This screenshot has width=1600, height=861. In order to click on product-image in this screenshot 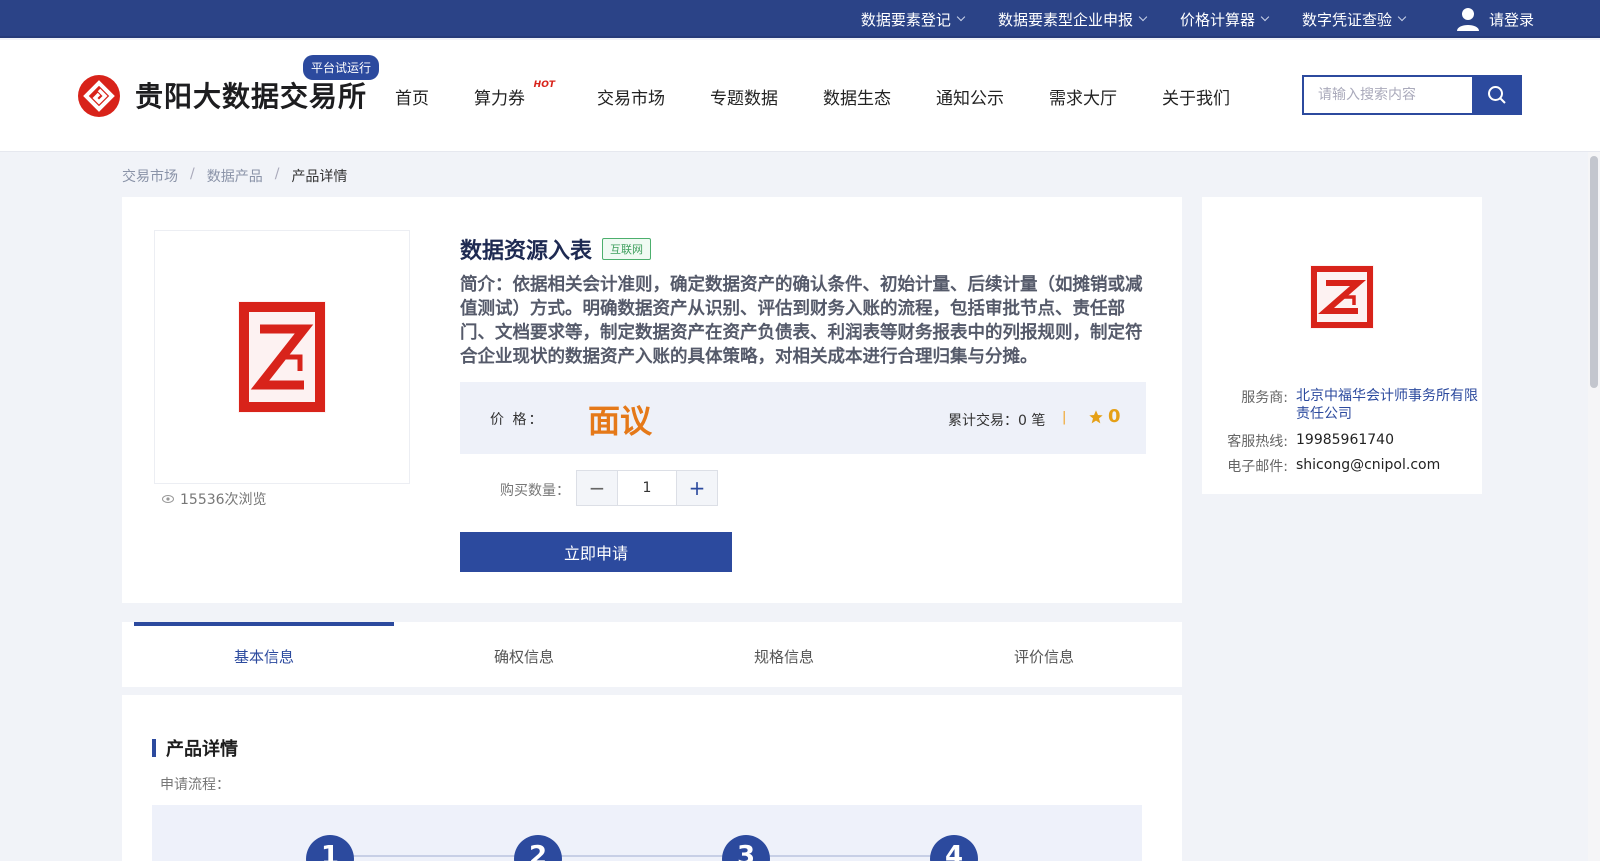, I will do `click(282, 357)`.